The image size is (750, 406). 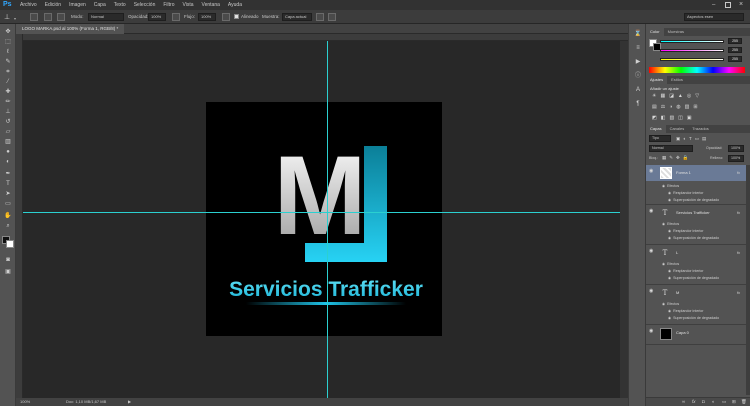 I want to click on pressure-size-icon, so click(x=332, y=17).